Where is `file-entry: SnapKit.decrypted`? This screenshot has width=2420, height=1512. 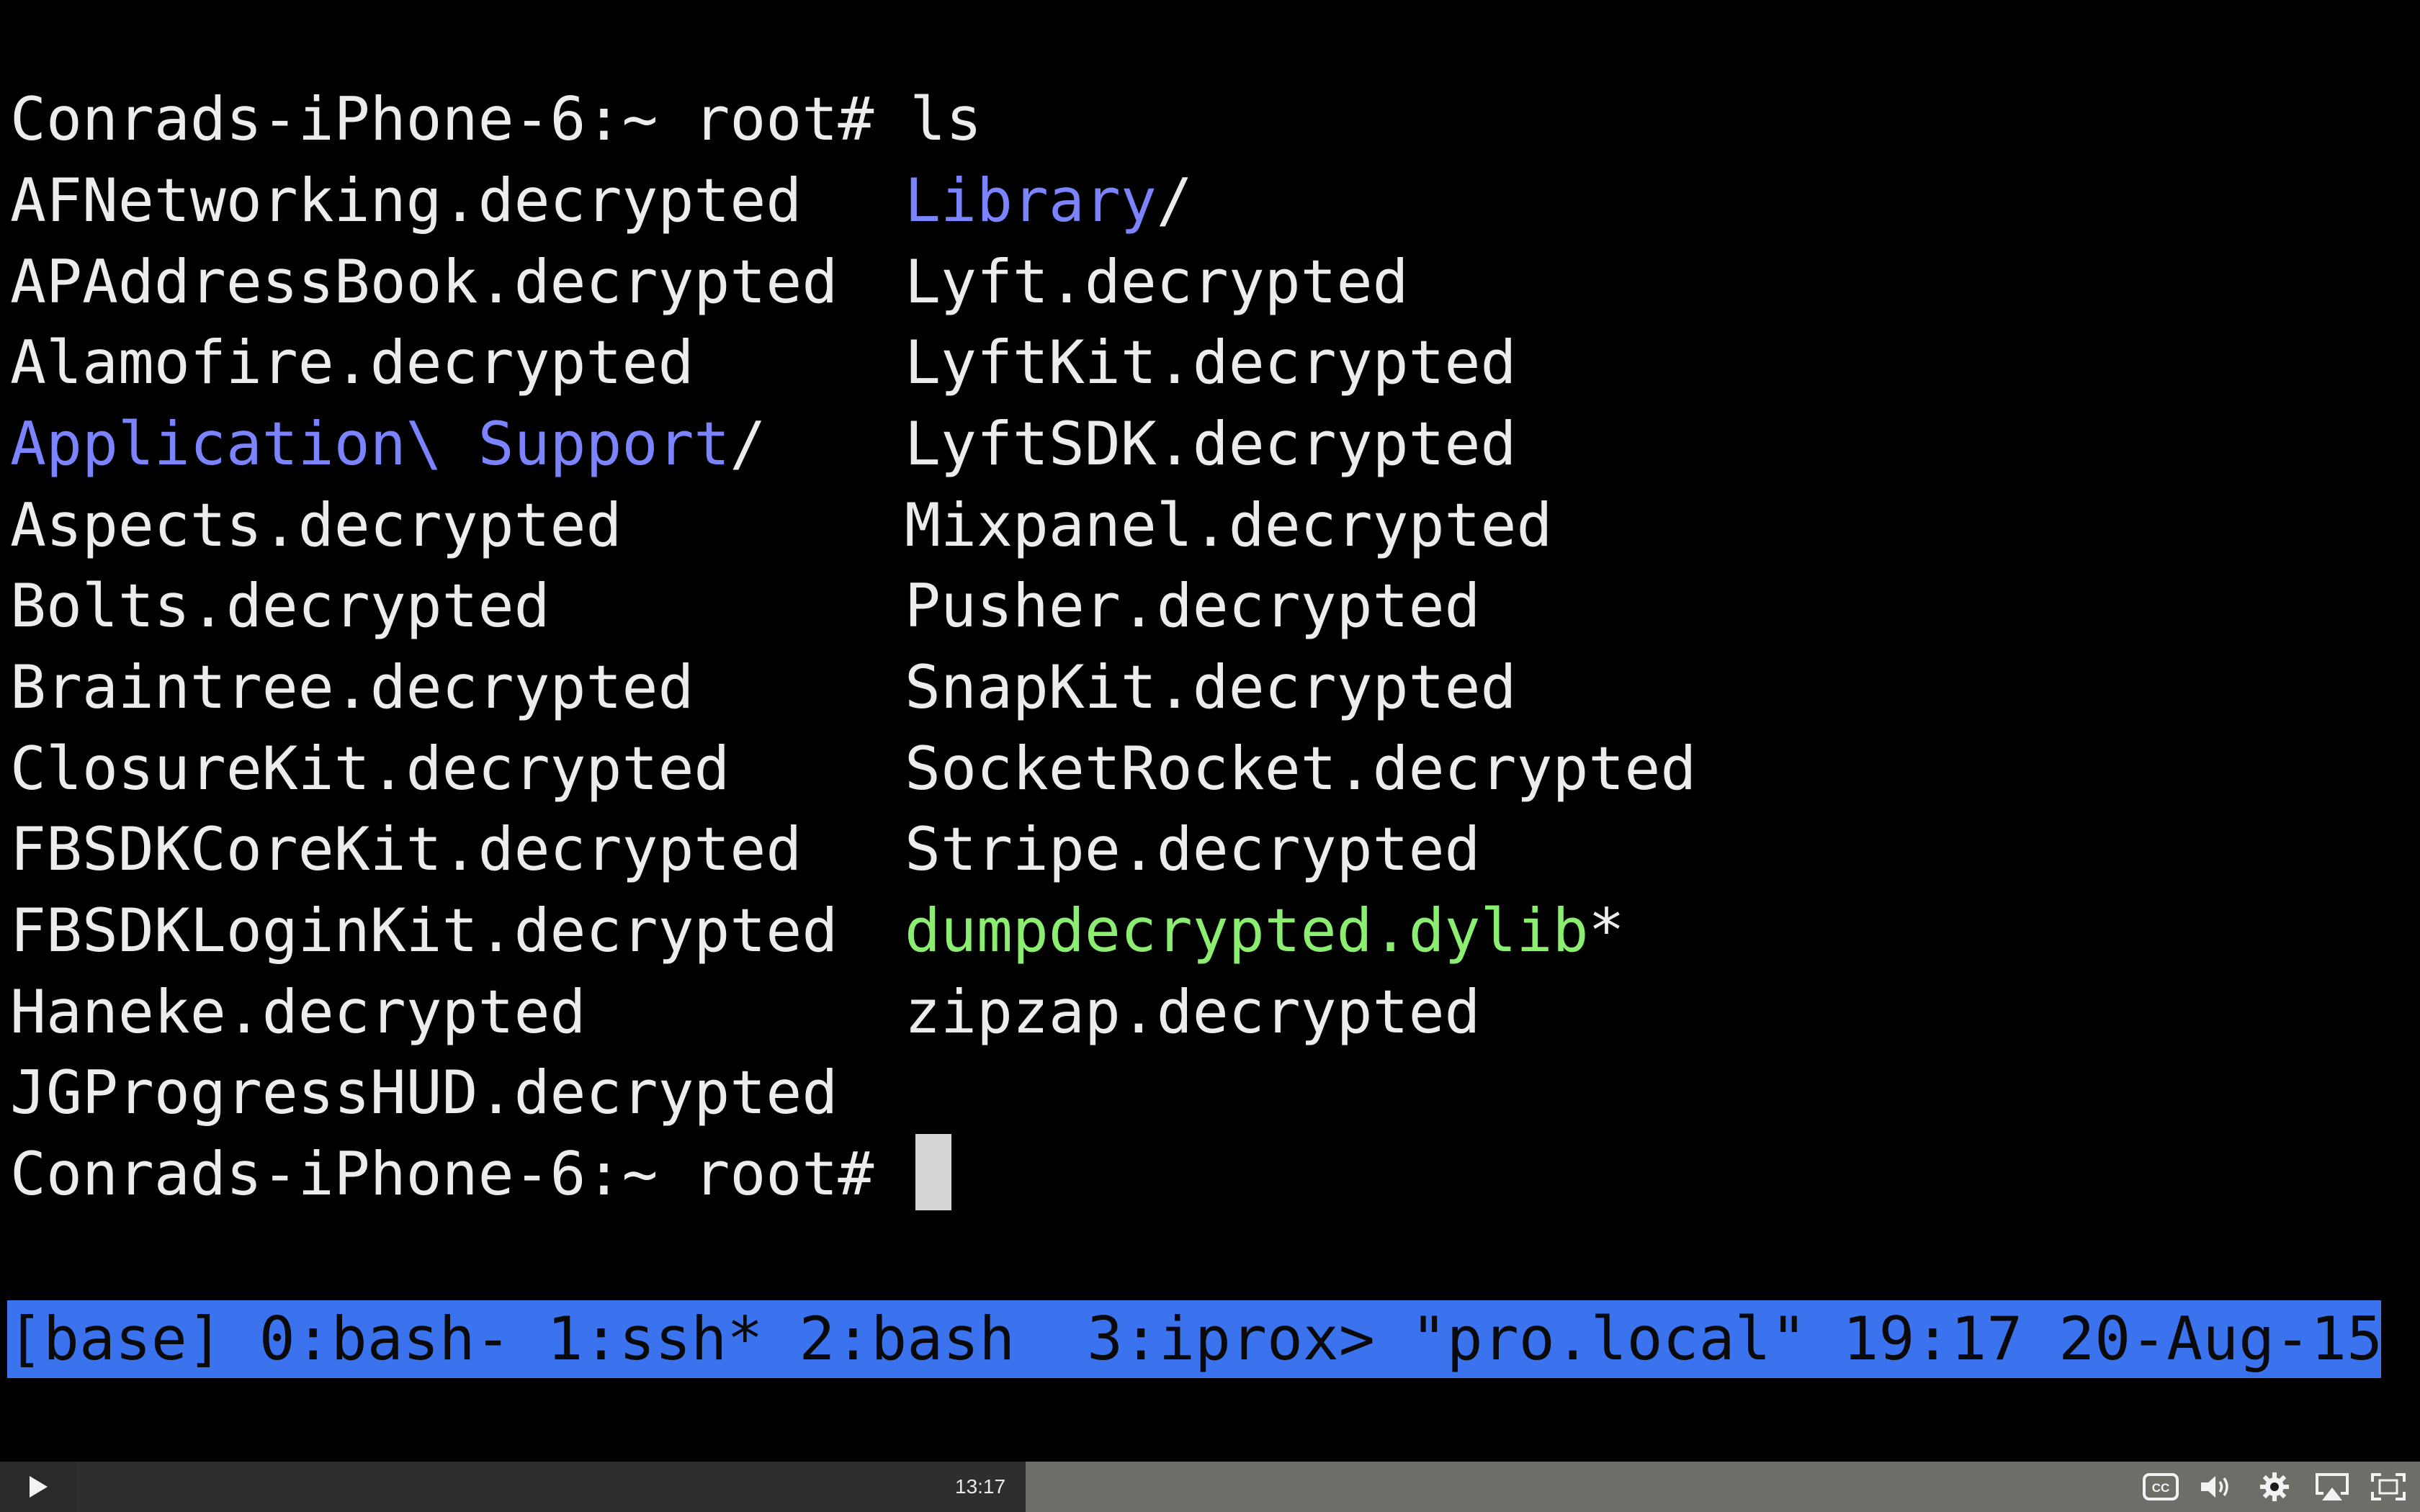 file-entry: SnapKit.decrypted is located at coordinates (1211, 687).